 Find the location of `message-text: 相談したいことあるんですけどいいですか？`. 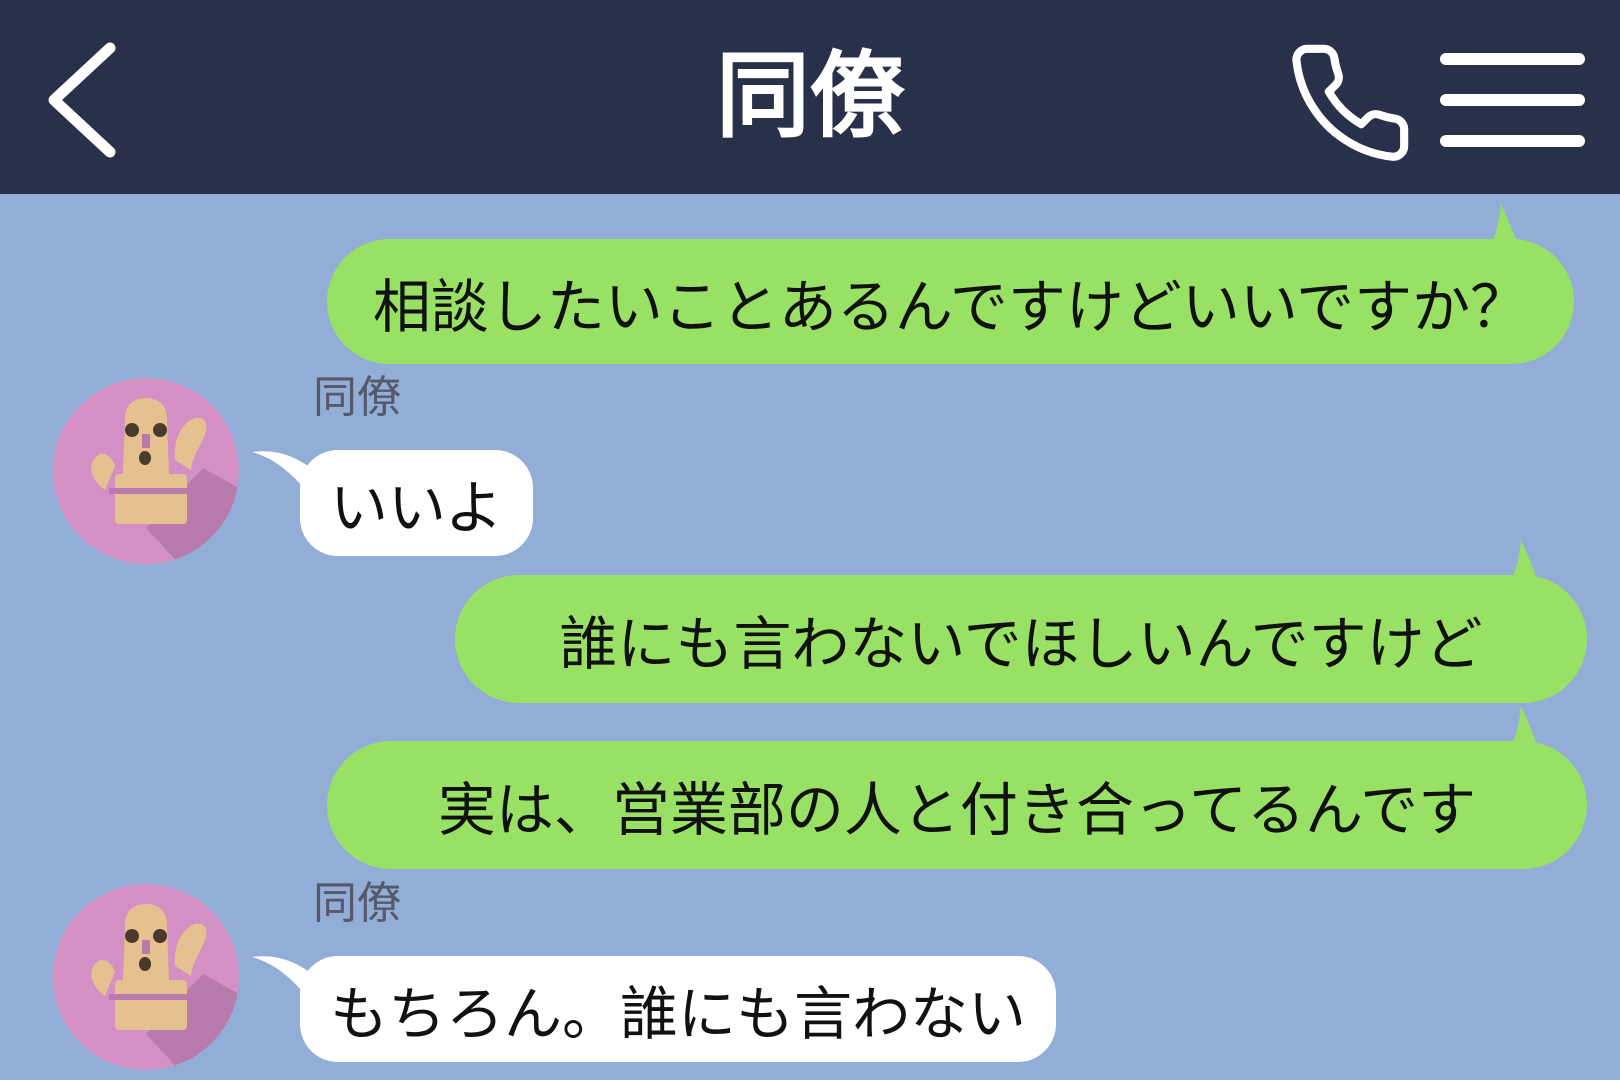

message-text: 相談したいことあるんですけどいいですか？ is located at coordinates (950, 306).